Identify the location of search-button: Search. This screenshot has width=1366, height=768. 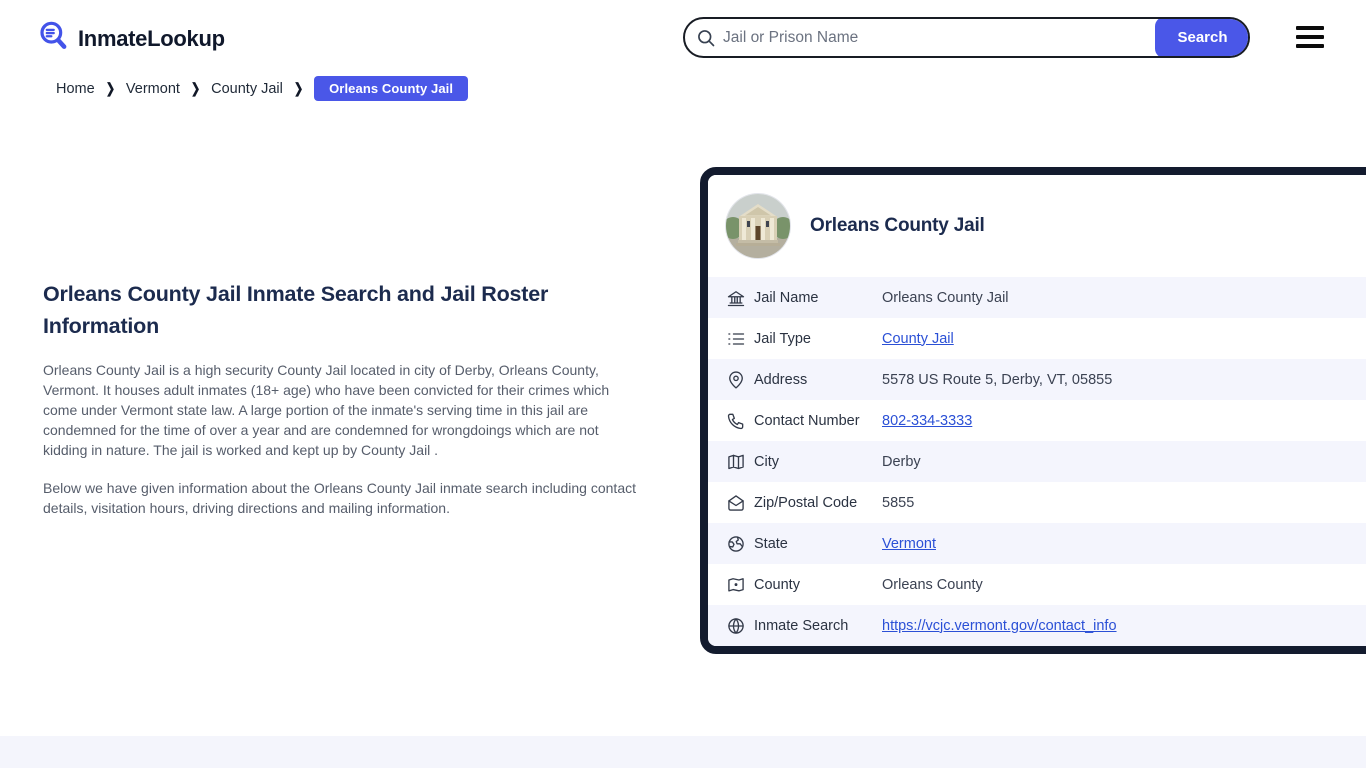
(1201, 37).